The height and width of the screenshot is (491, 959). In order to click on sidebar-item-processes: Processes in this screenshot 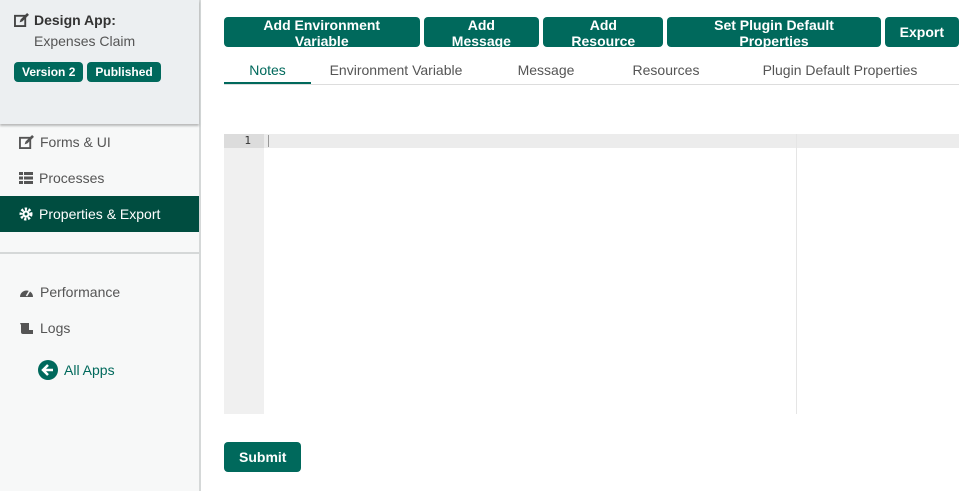, I will do `click(99, 178)`.